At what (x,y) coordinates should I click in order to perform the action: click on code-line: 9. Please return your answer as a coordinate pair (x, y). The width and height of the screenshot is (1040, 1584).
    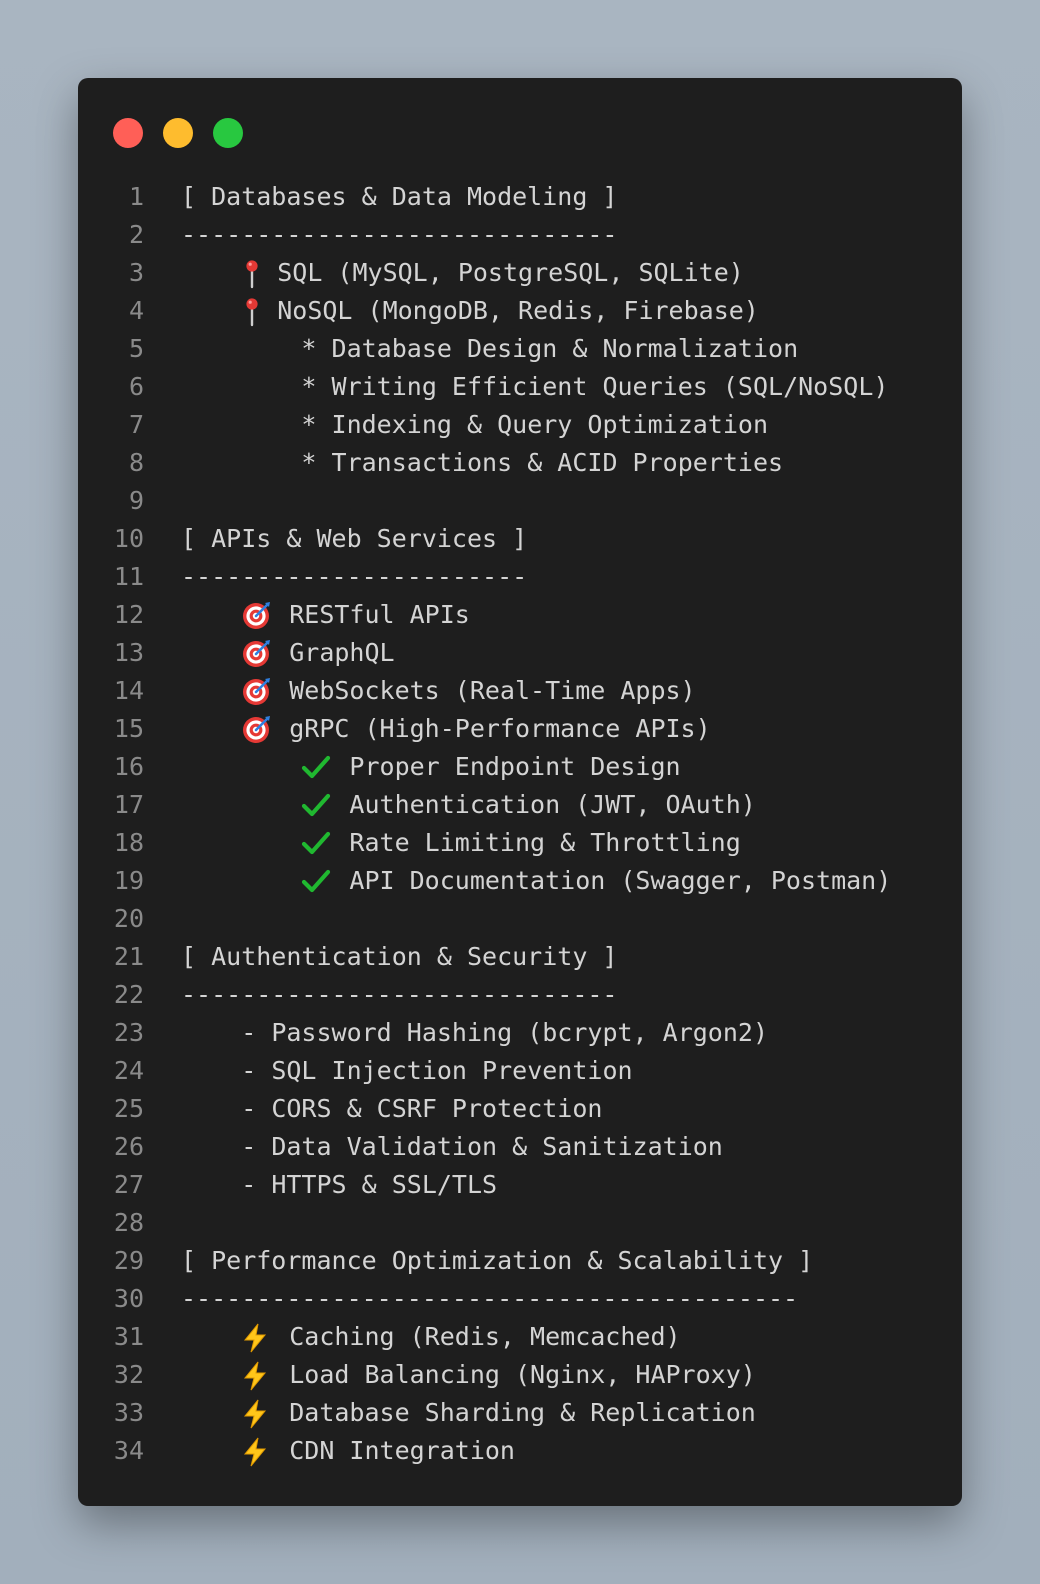
    Looking at the image, I should click on (520, 501).